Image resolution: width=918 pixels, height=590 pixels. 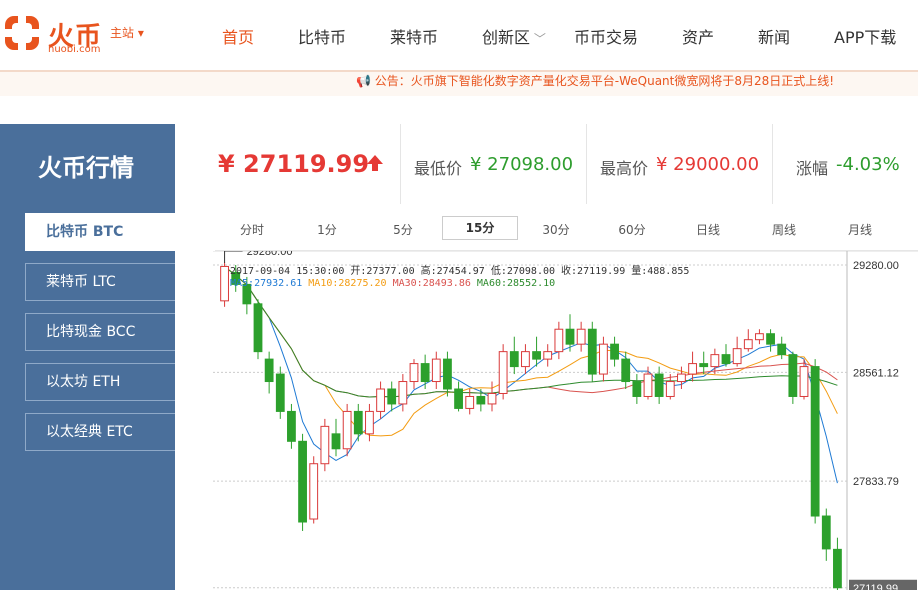 What do you see at coordinates (624, 168) in the screenshot?
I see `high-price-label: 最高价` at bounding box center [624, 168].